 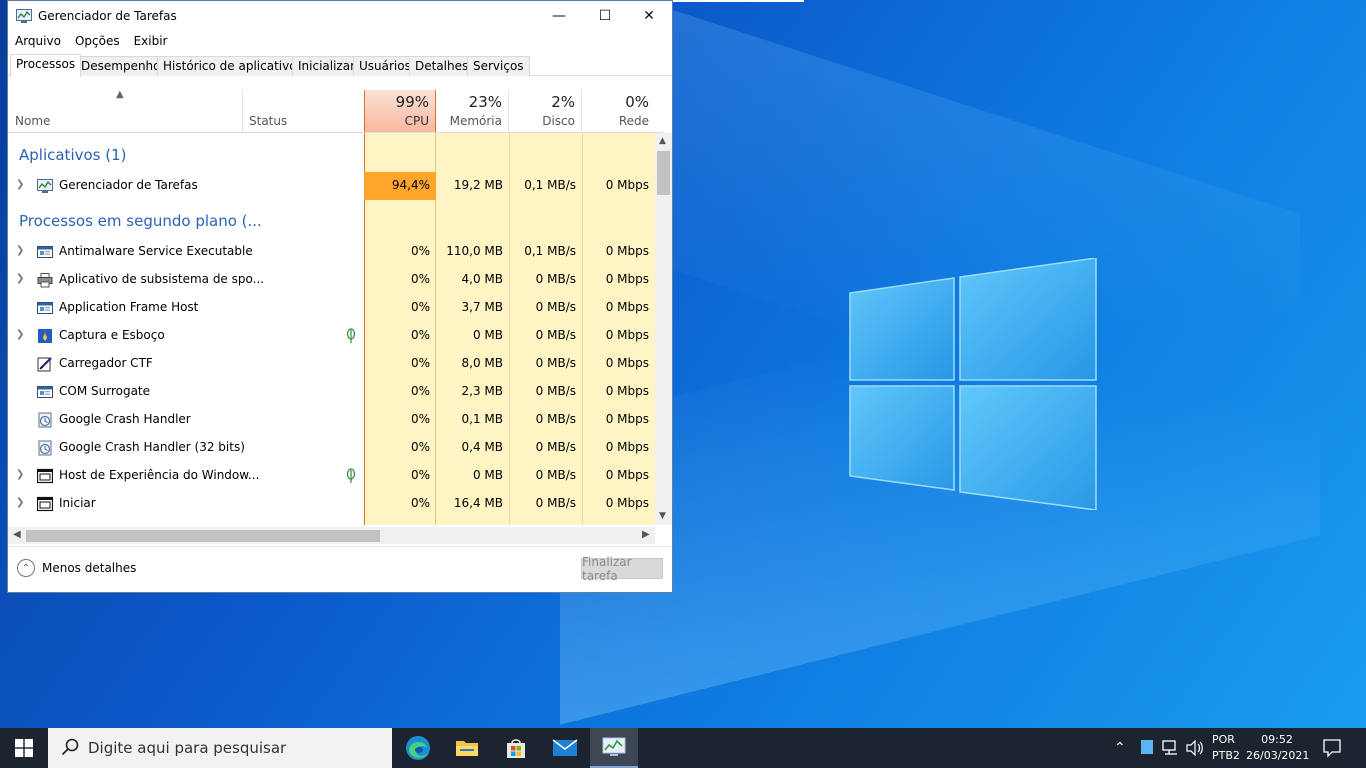 I want to click on notification-center-icon, so click(x=1332, y=748).